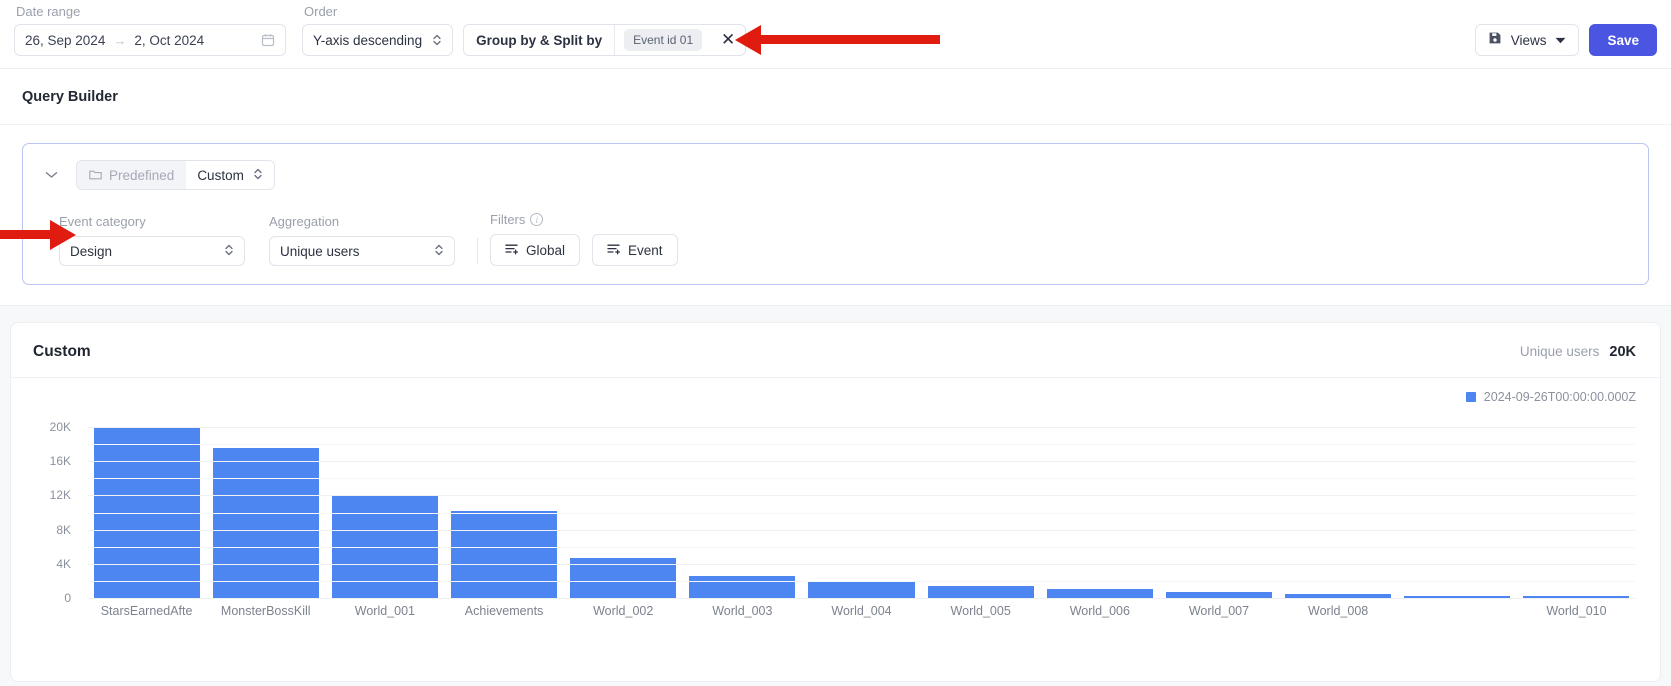 The image size is (1671, 686). Describe the element at coordinates (1470, 397) in the screenshot. I see `legend-swatch` at that location.